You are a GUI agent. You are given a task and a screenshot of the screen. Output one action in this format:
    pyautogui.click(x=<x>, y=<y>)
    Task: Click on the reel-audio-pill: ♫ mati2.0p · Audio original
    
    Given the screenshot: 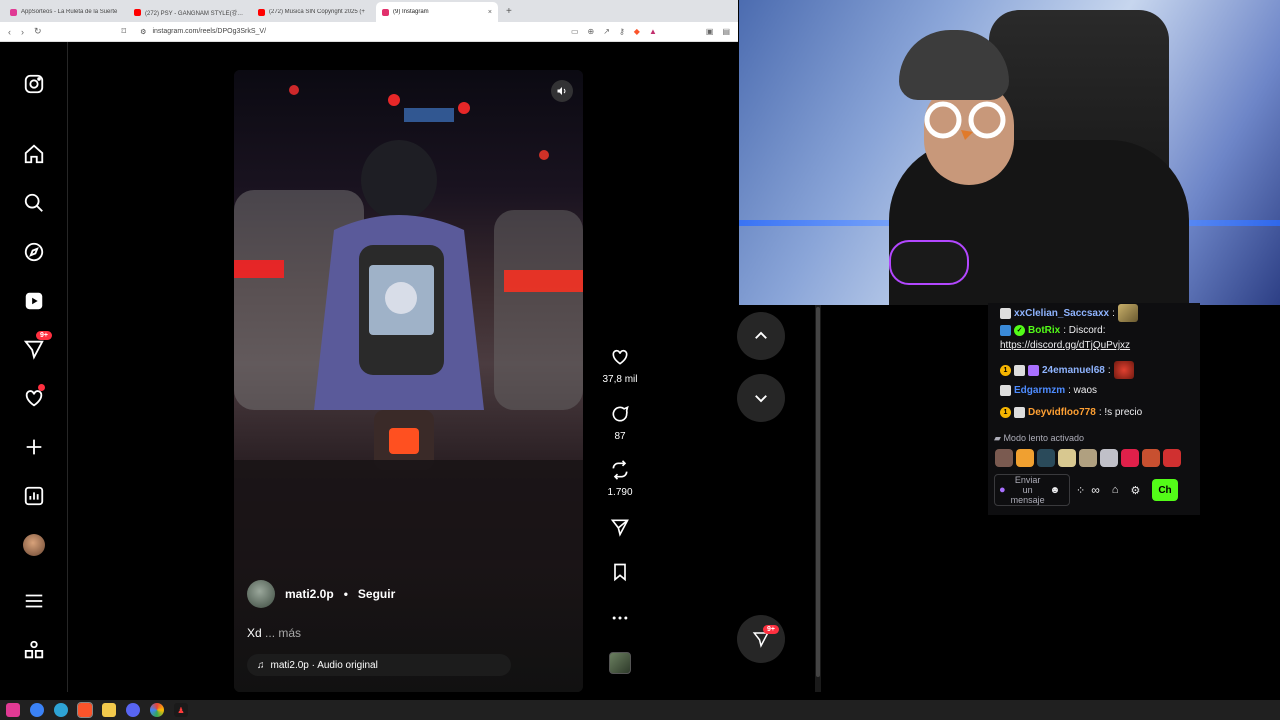 What is the action you would take?
    pyautogui.click(x=379, y=665)
    